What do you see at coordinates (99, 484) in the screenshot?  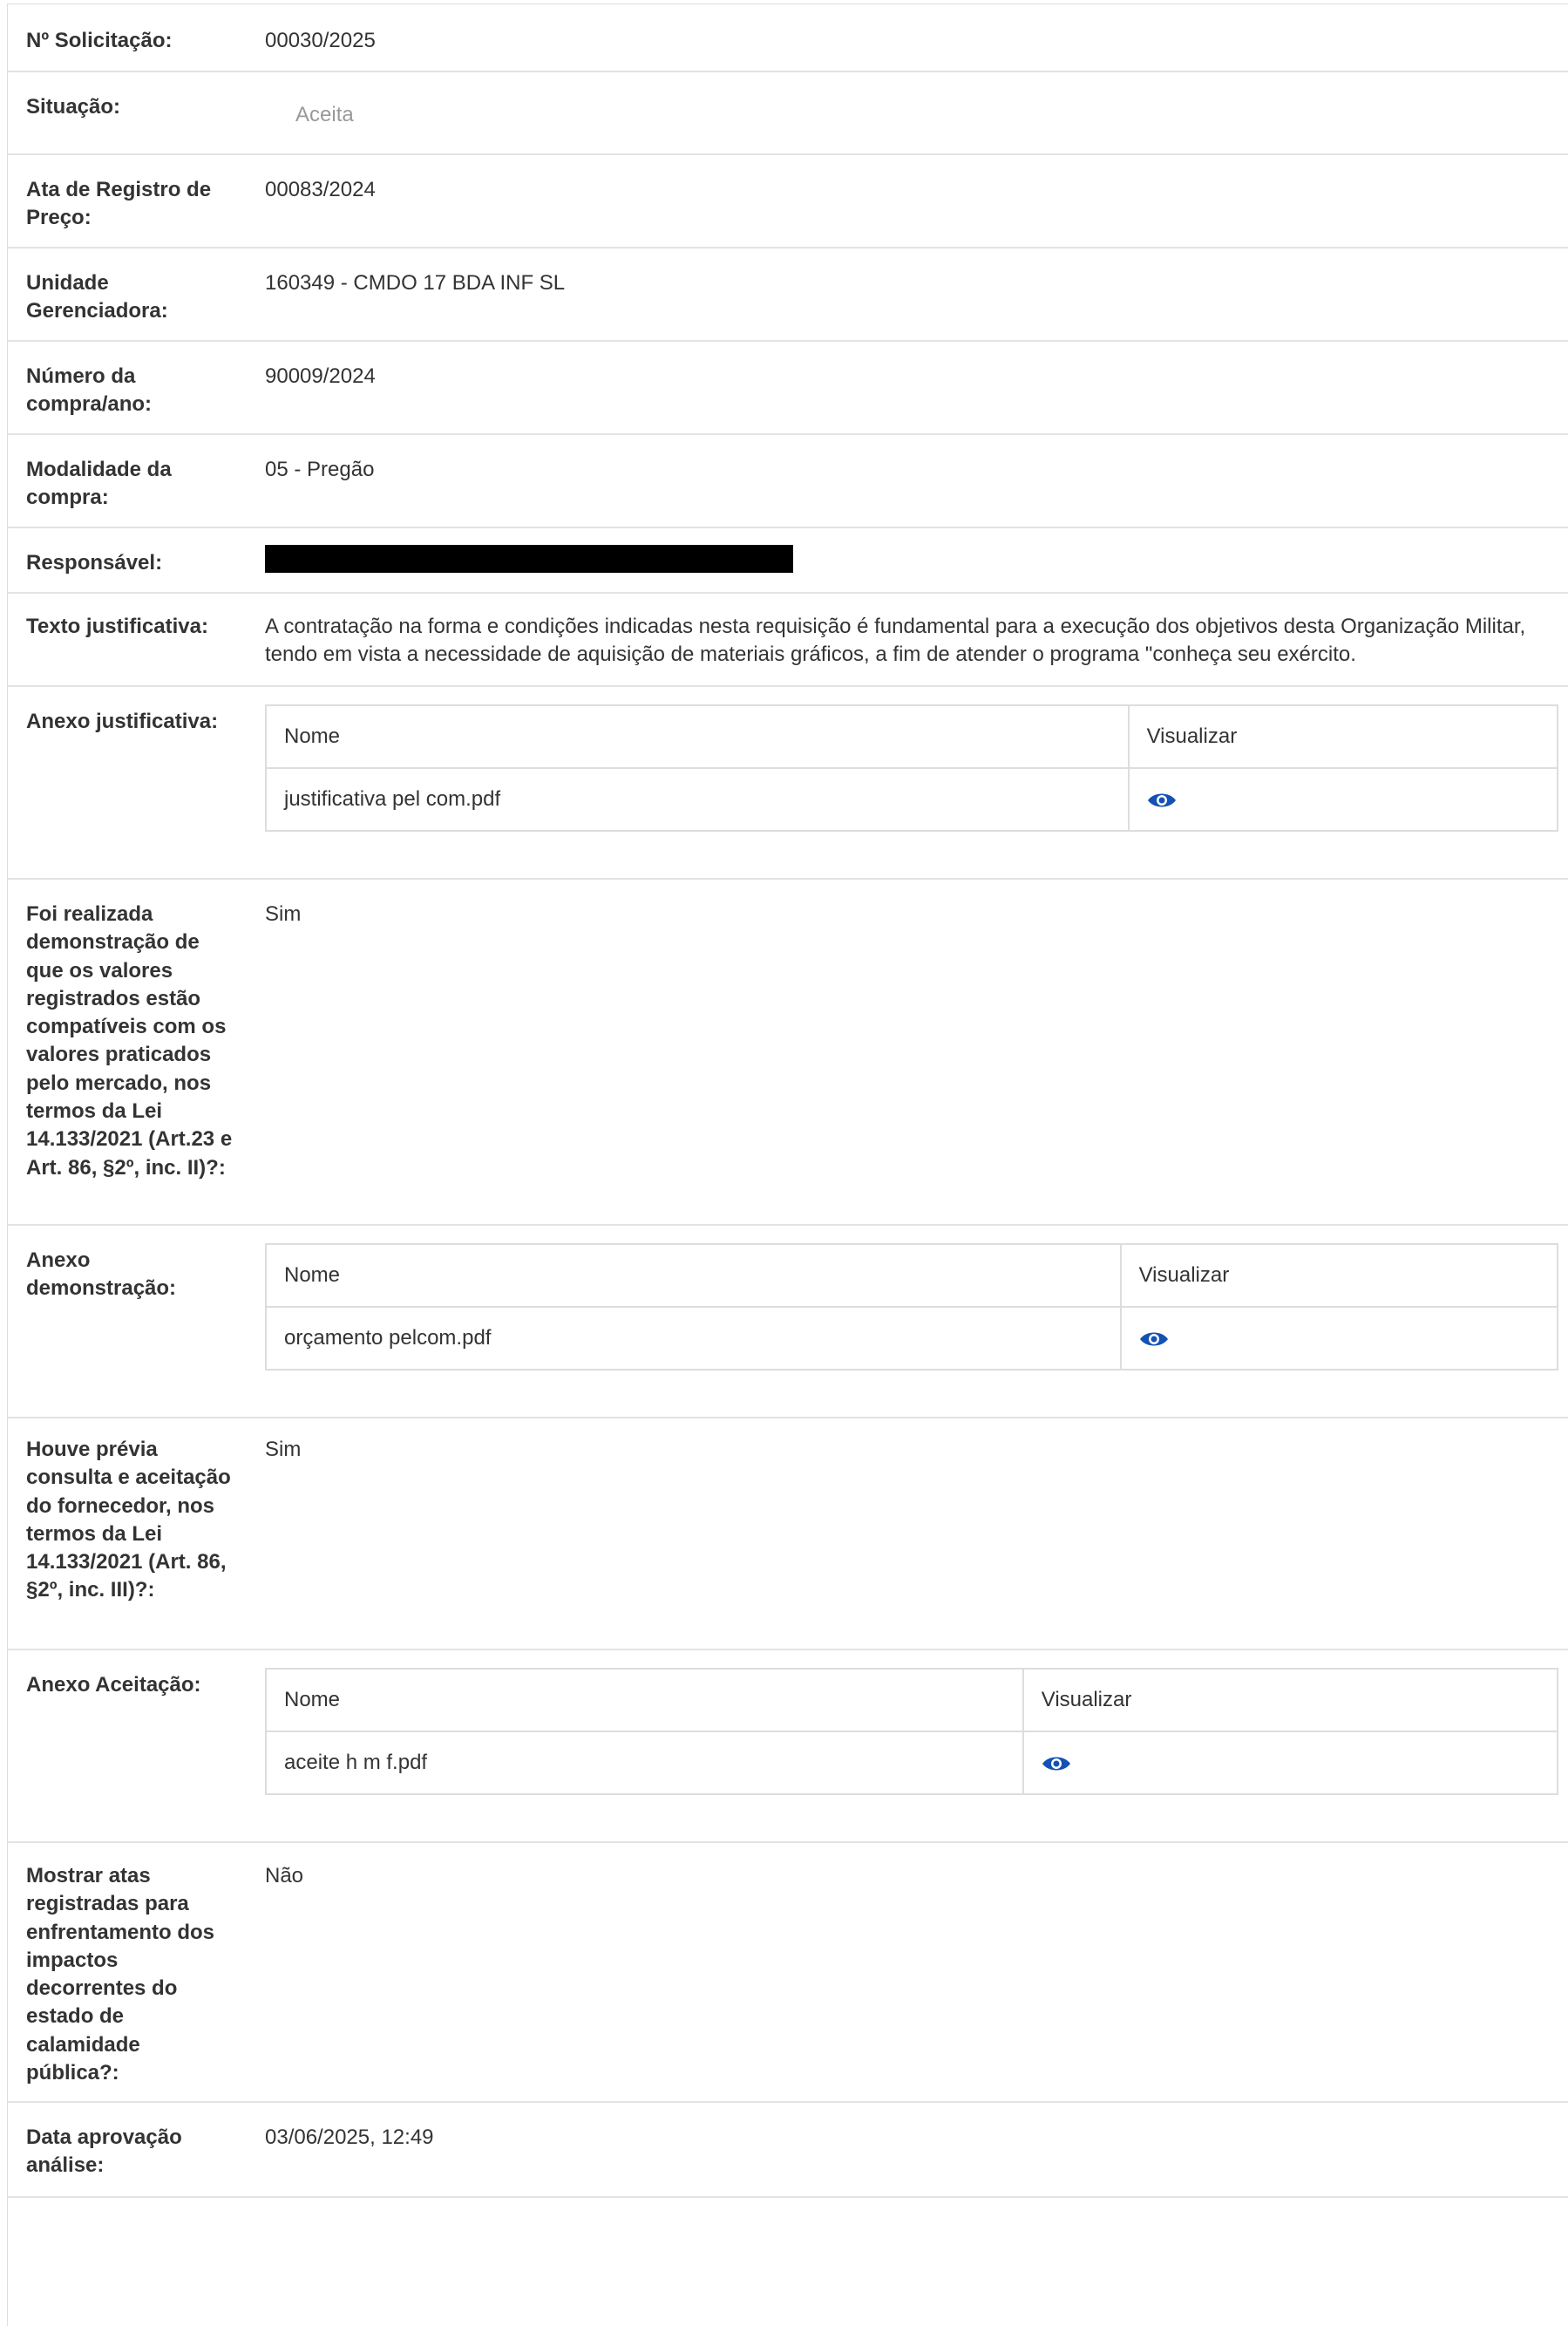 I see `label-modalidade: Modalidade da compra:` at bounding box center [99, 484].